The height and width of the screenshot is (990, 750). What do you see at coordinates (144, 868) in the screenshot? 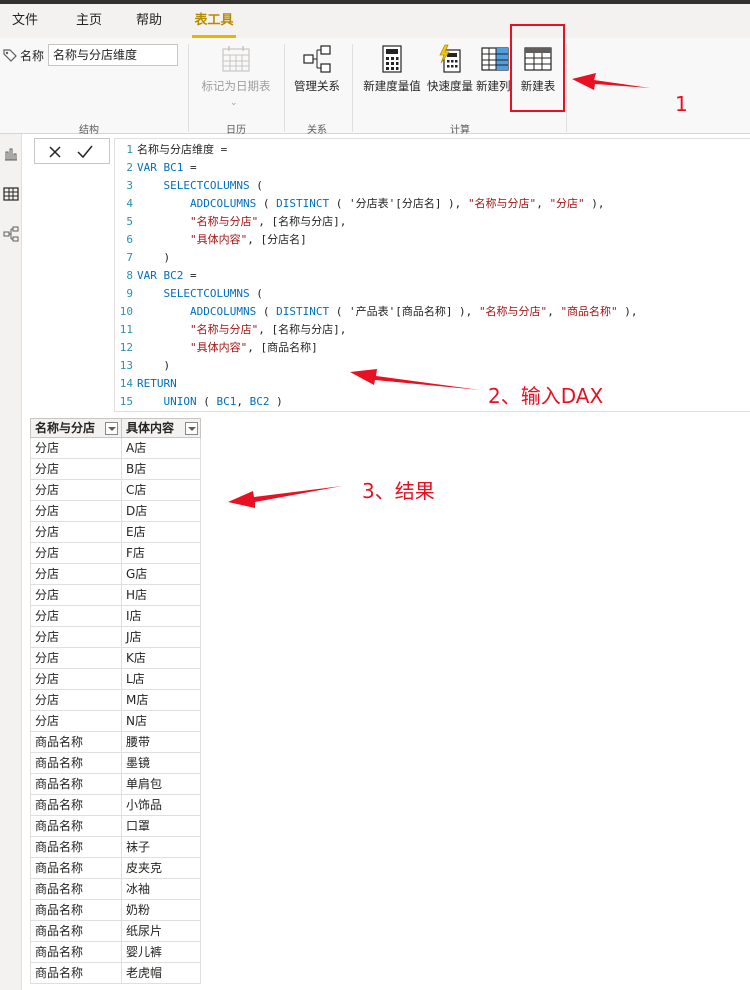
I see `table-cell: 皮夹克` at bounding box center [144, 868].